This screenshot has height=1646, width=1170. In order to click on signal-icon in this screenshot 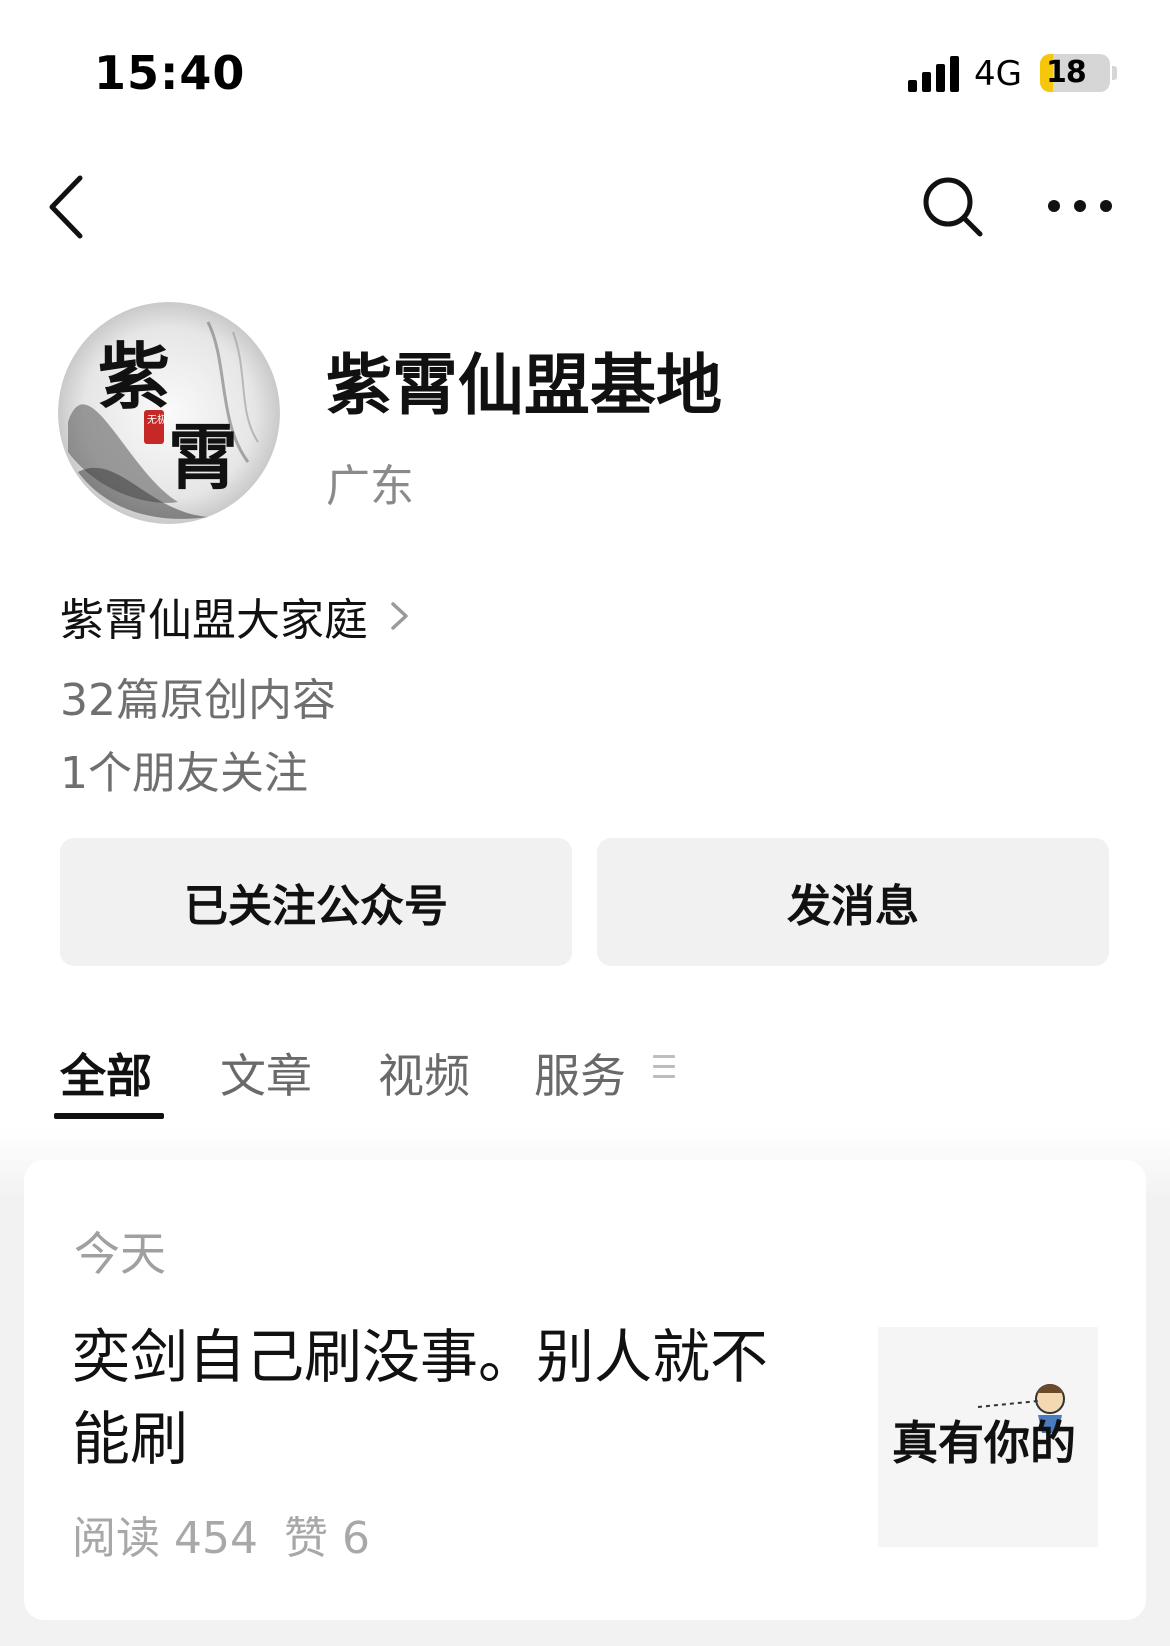, I will do `click(934, 74)`.